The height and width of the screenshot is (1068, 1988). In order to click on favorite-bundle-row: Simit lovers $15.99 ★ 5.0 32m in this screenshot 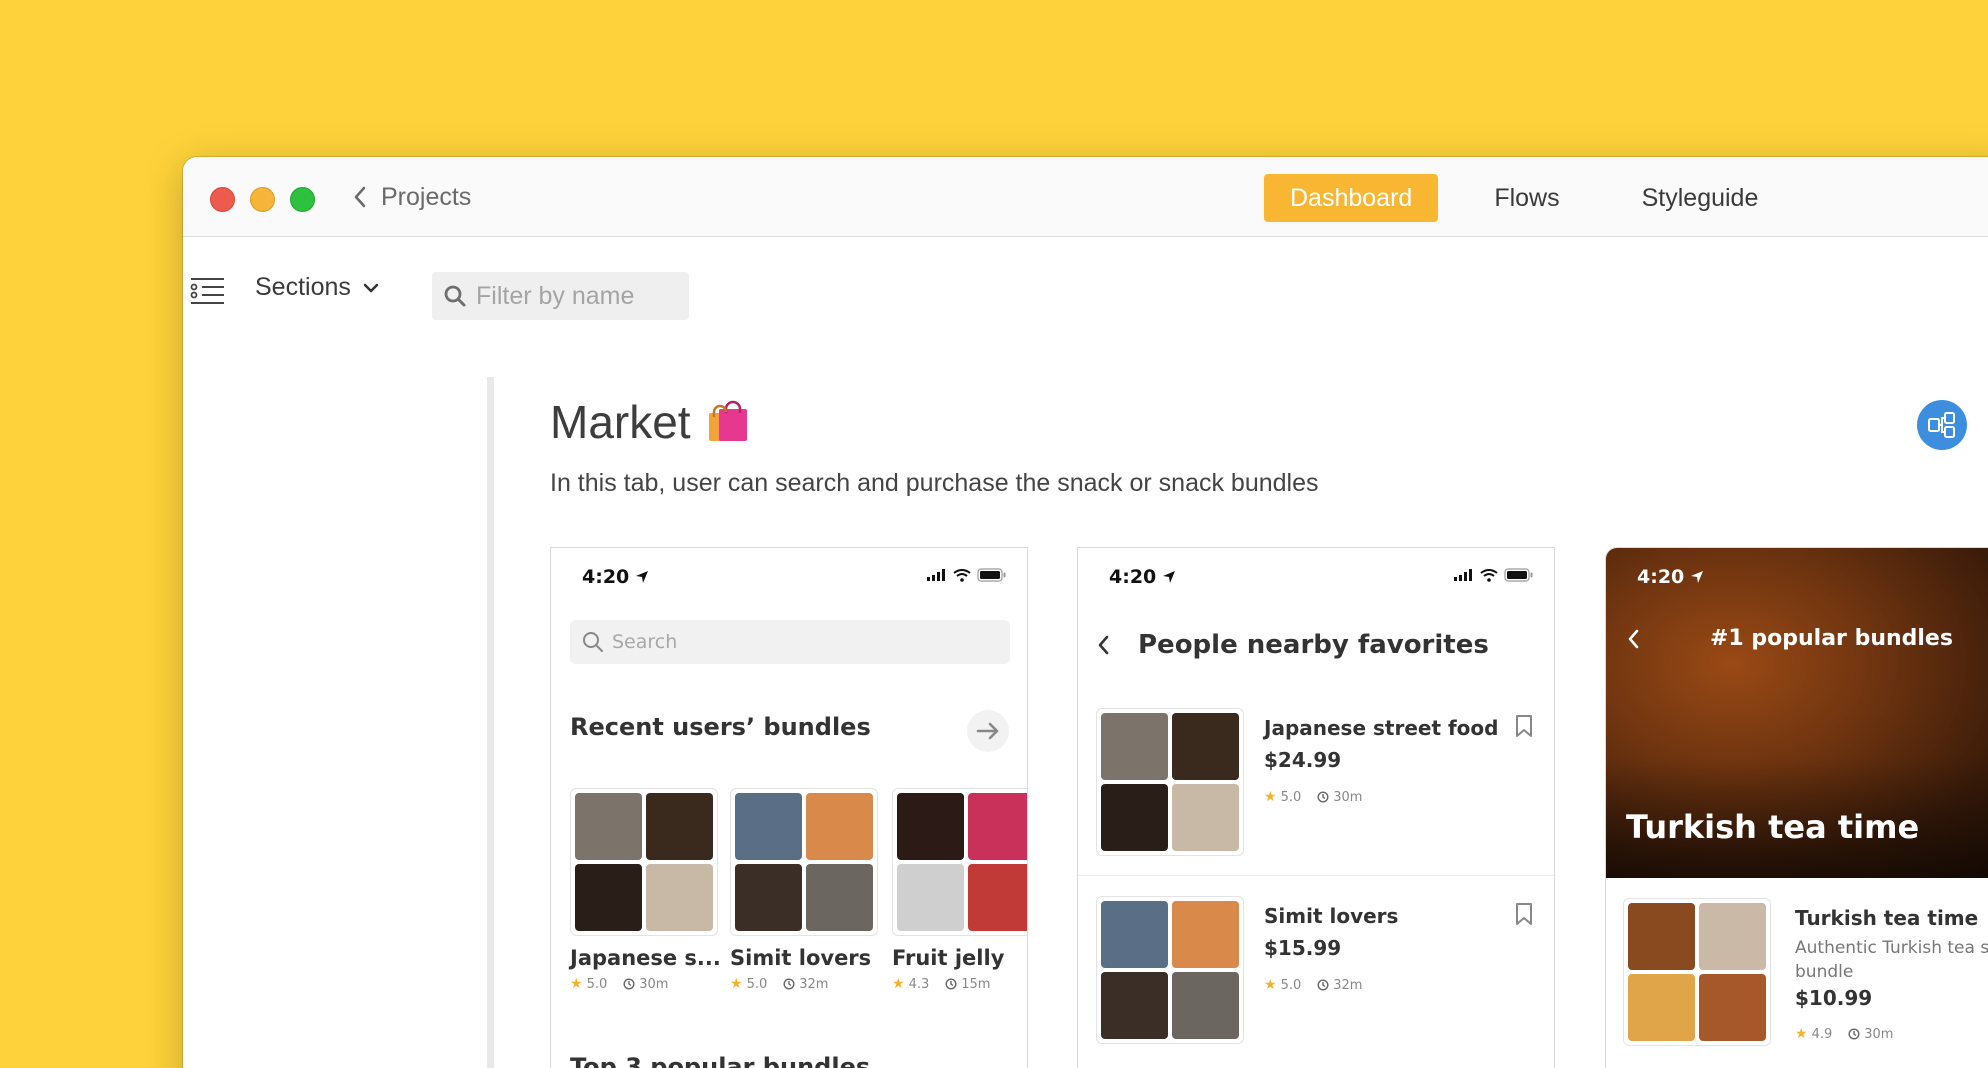, I will do `click(1316, 971)`.